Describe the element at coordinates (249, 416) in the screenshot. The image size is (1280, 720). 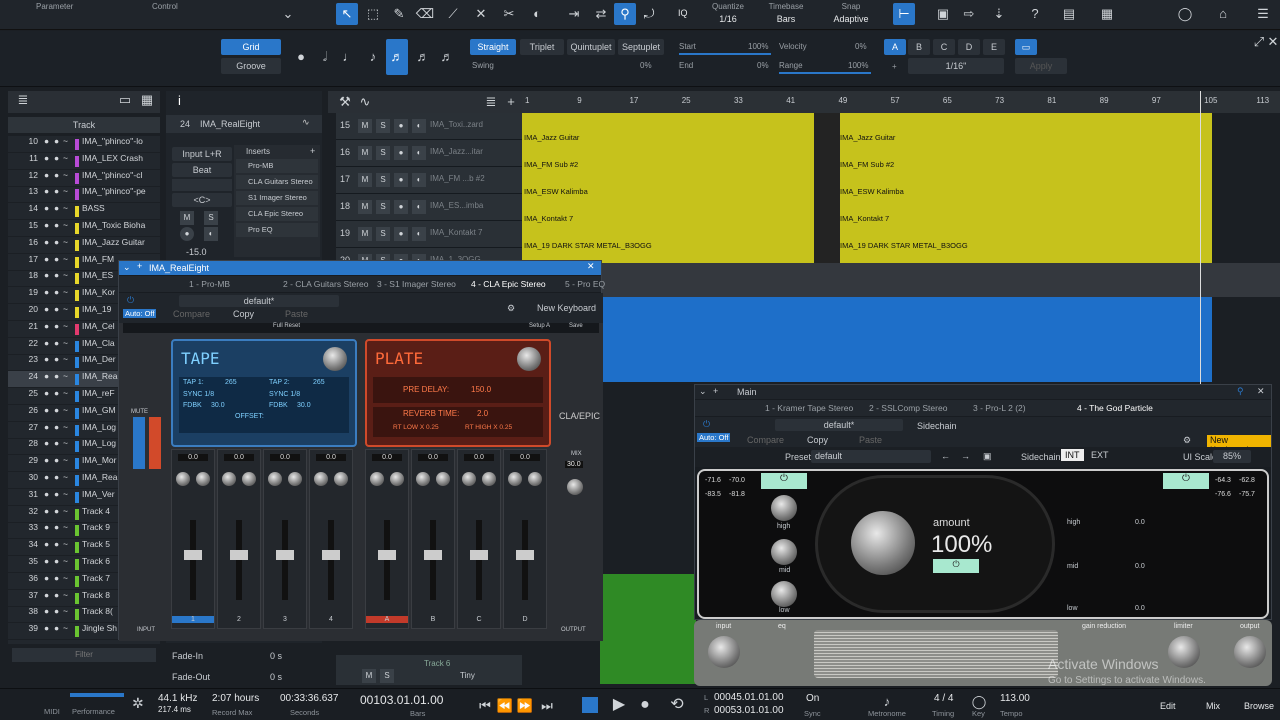
I see `offset-label: OFFSET:` at that location.